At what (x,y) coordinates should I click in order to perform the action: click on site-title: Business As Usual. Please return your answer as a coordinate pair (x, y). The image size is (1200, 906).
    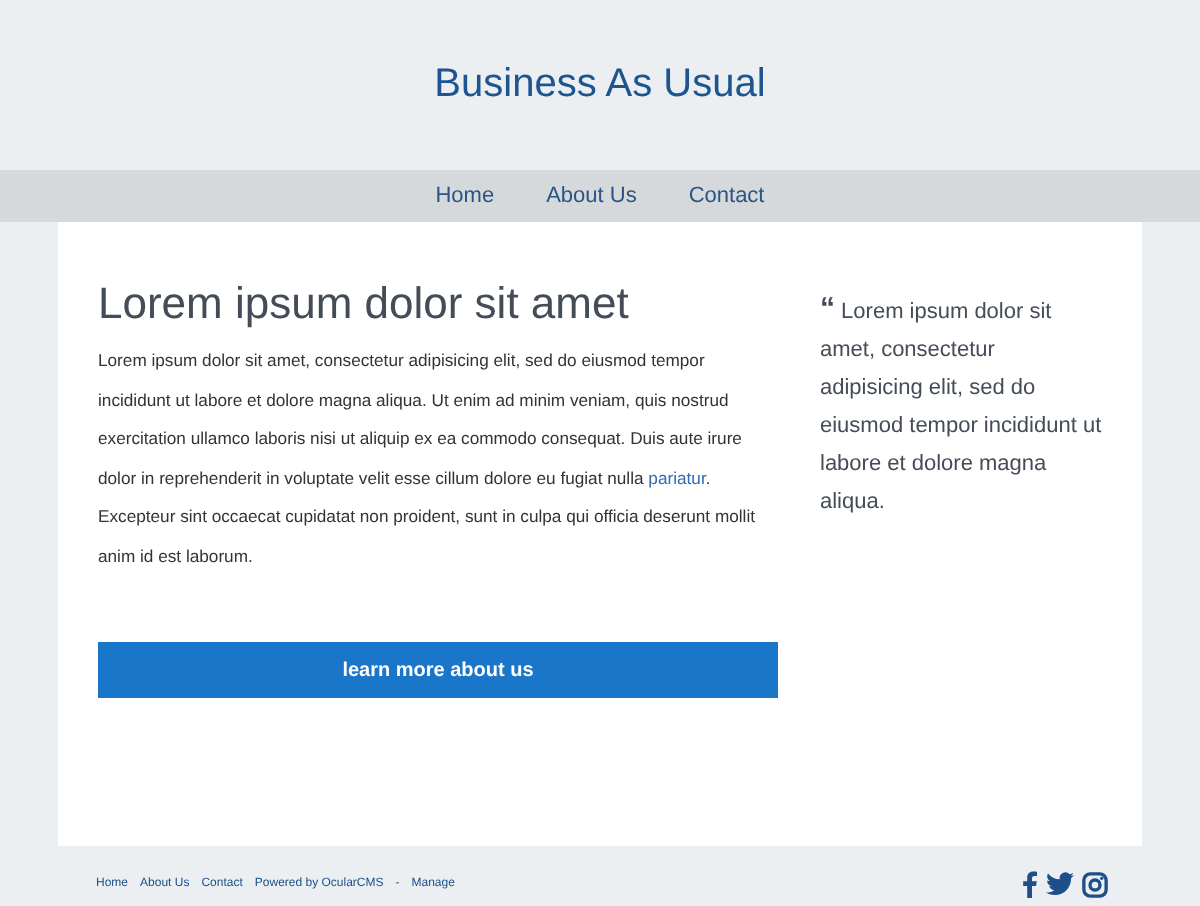
    Looking at the image, I should click on (600, 85).